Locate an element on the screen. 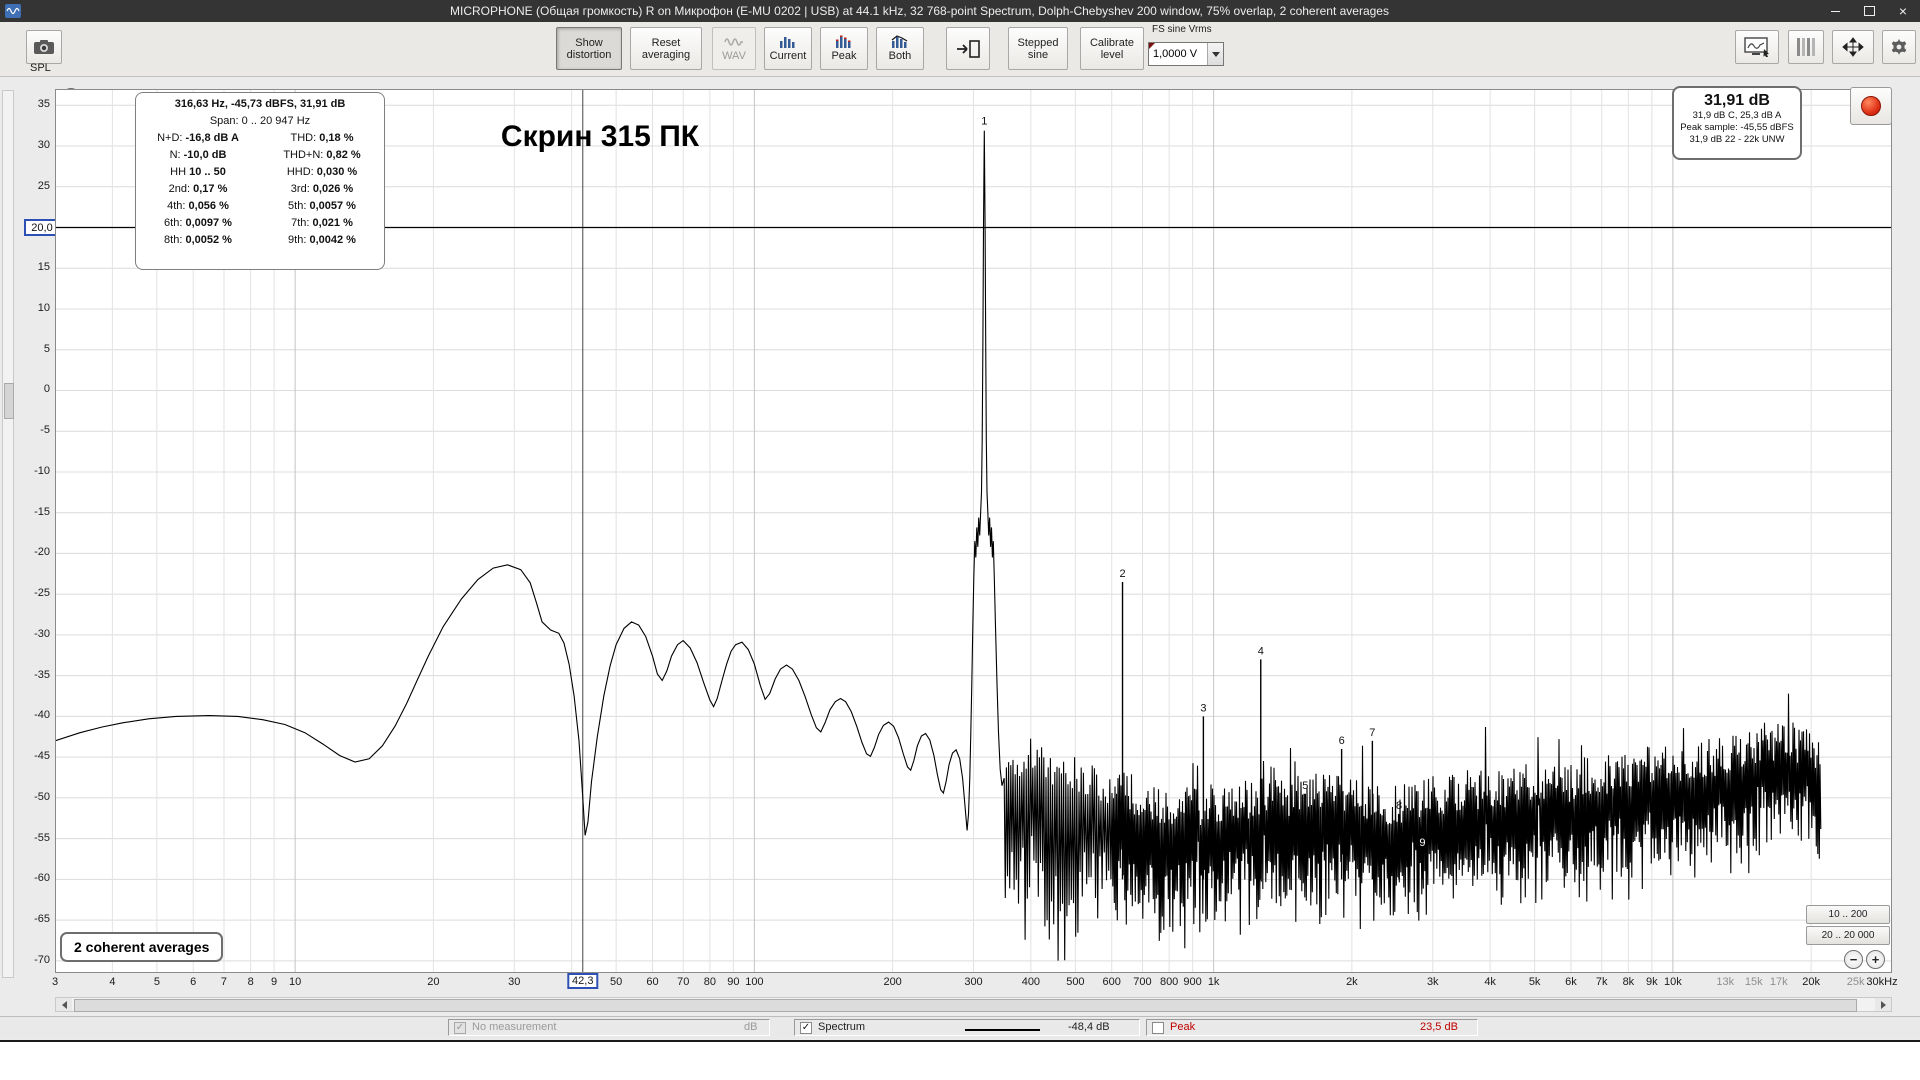  y-tick-label: 10 is located at coordinates (43, 307).